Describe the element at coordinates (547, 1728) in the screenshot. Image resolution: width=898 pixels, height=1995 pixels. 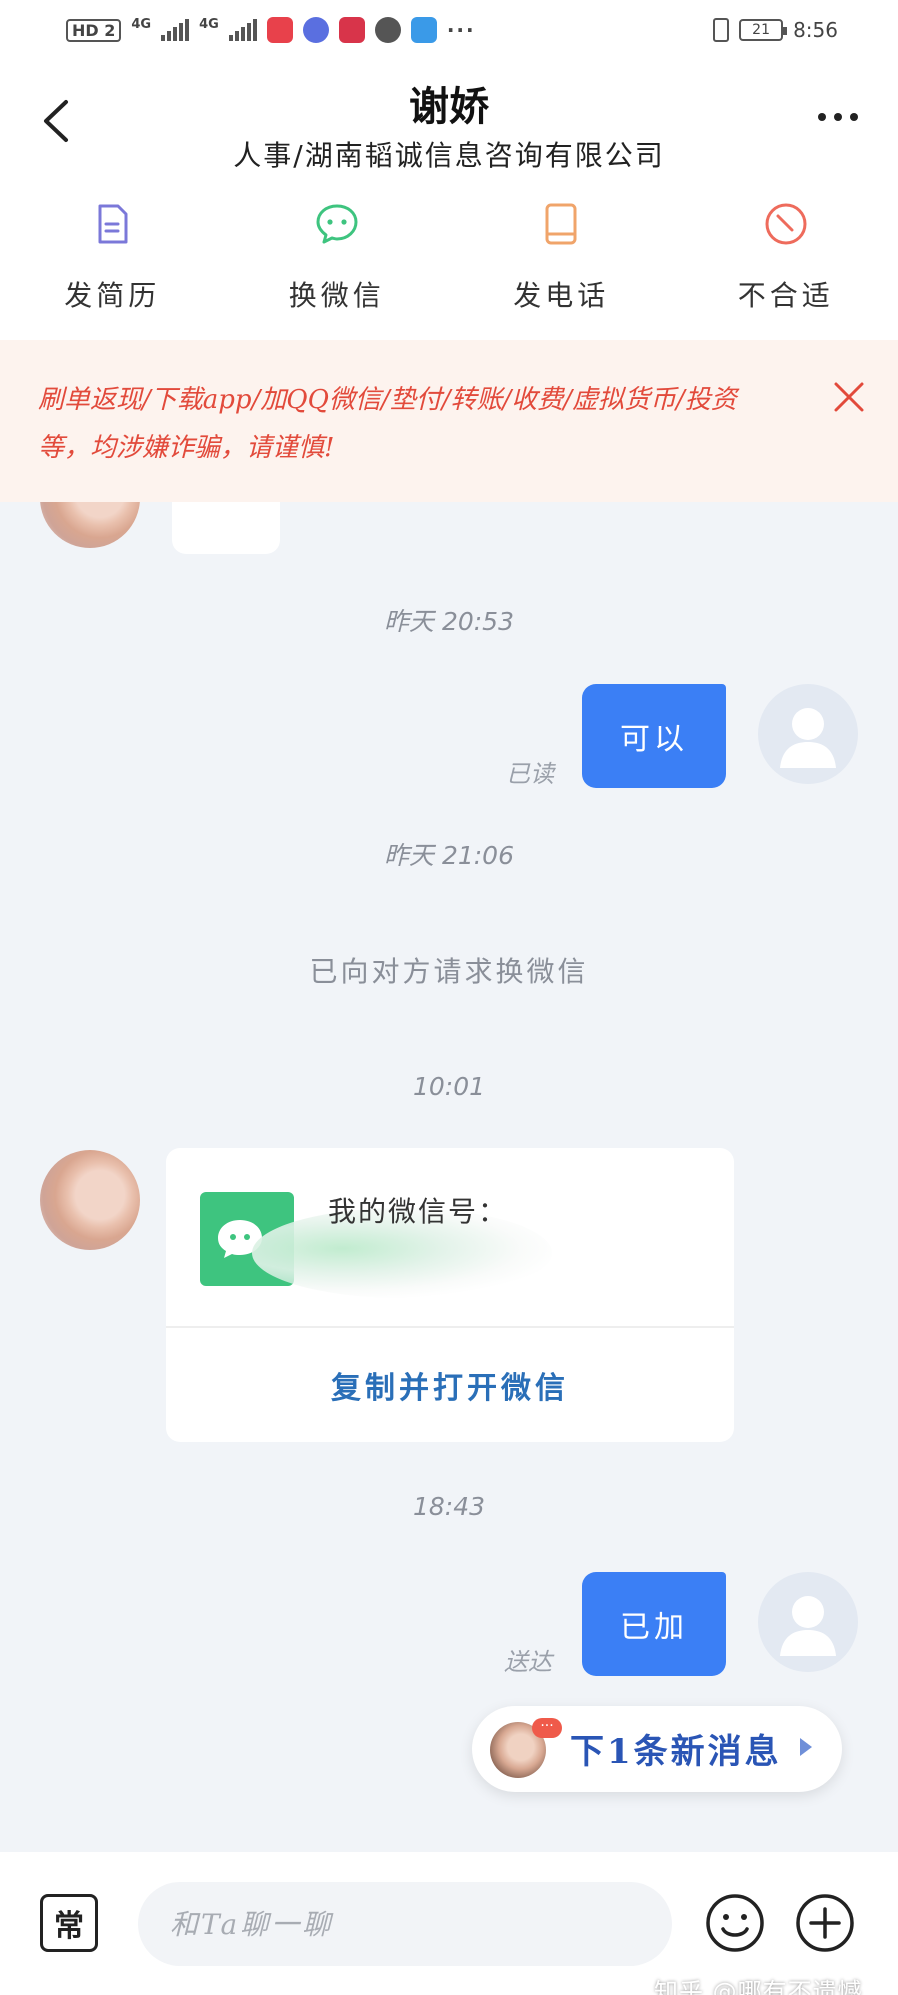
I see `unread-badge: ···` at that location.